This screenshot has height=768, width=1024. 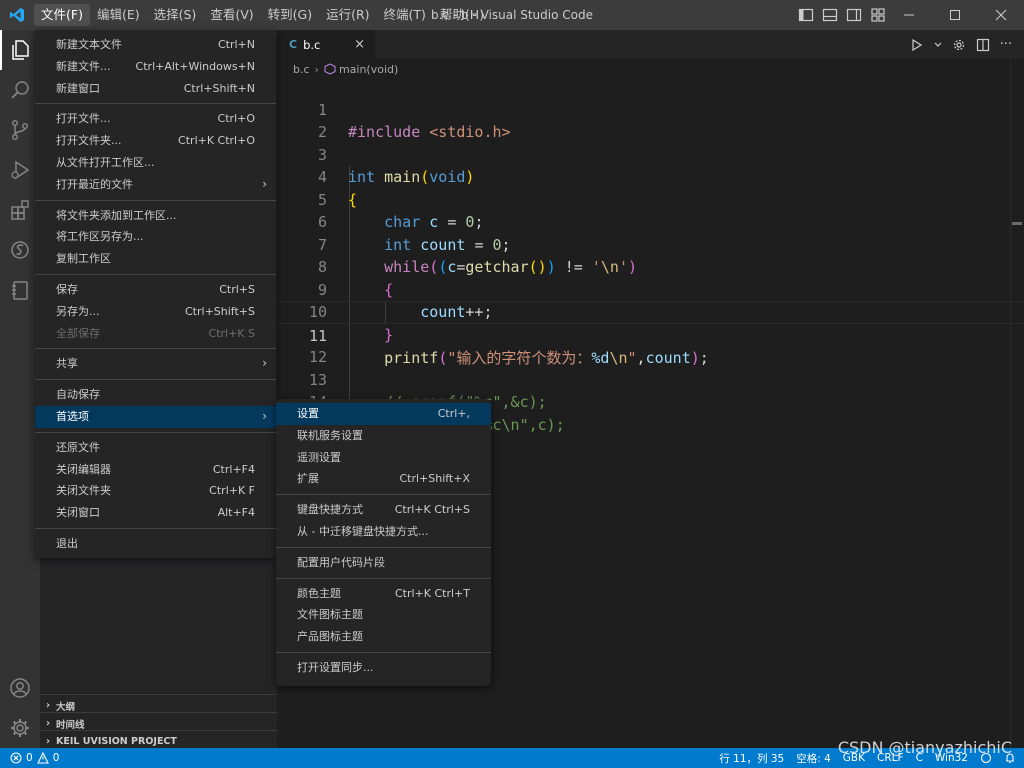 I want to click on menu-item-save: 保存 Ctrl+S, so click(x=155, y=290).